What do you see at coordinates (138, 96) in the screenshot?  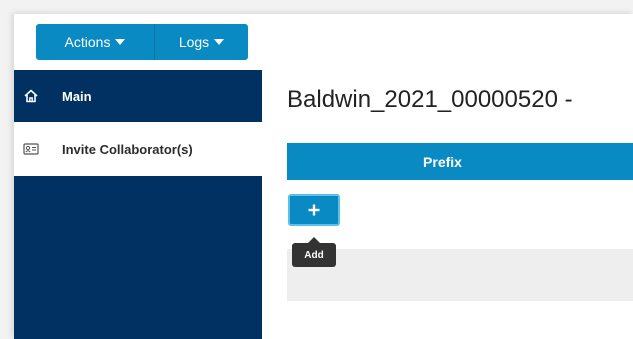 I see `sidebar-item-main: Main` at bounding box center [138, 96].